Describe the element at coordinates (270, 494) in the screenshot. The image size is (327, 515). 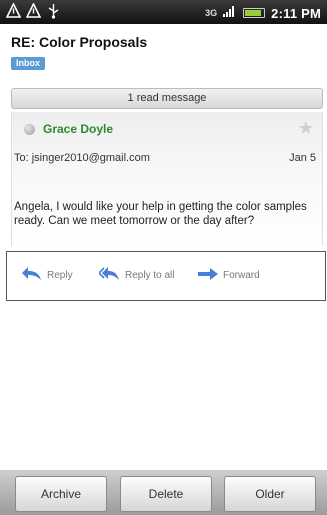
I see `older-button: Older` at that location.